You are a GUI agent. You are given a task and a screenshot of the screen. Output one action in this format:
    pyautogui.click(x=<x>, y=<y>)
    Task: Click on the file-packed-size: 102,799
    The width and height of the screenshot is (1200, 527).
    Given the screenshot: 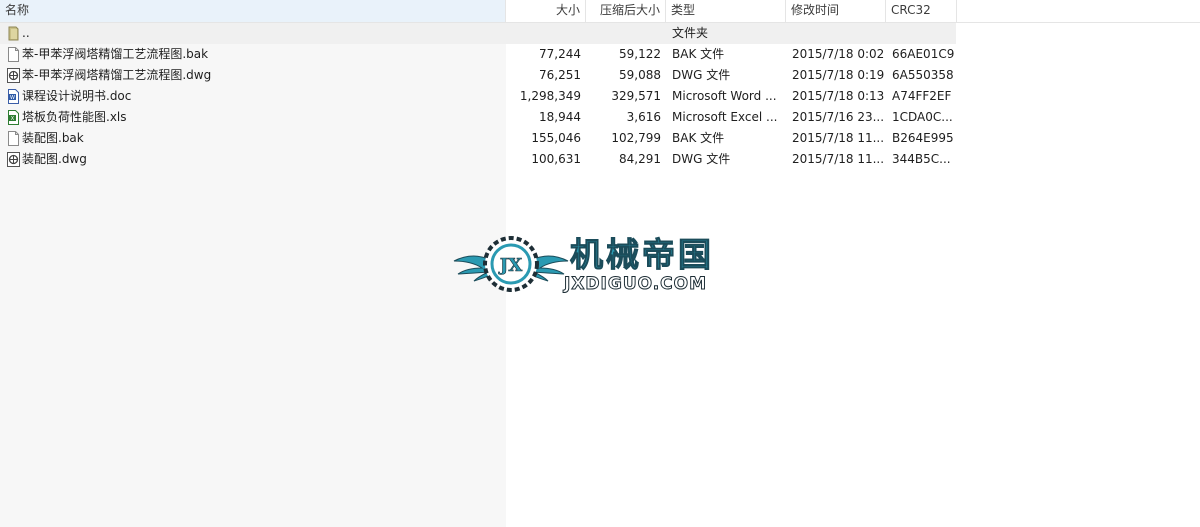 What is the action you would take?
    pyautogui.click(x=636, y=138)
    